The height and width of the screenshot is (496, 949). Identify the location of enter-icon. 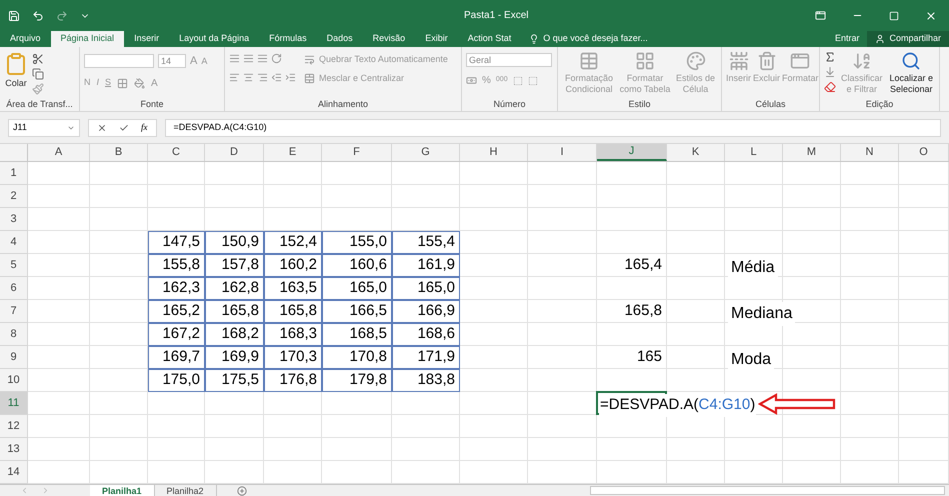
(124, 127).